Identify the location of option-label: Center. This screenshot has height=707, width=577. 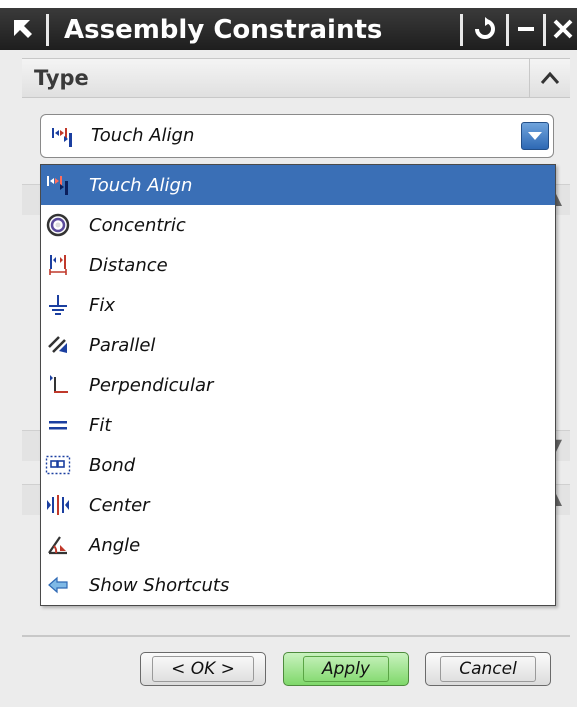
(119, 505).